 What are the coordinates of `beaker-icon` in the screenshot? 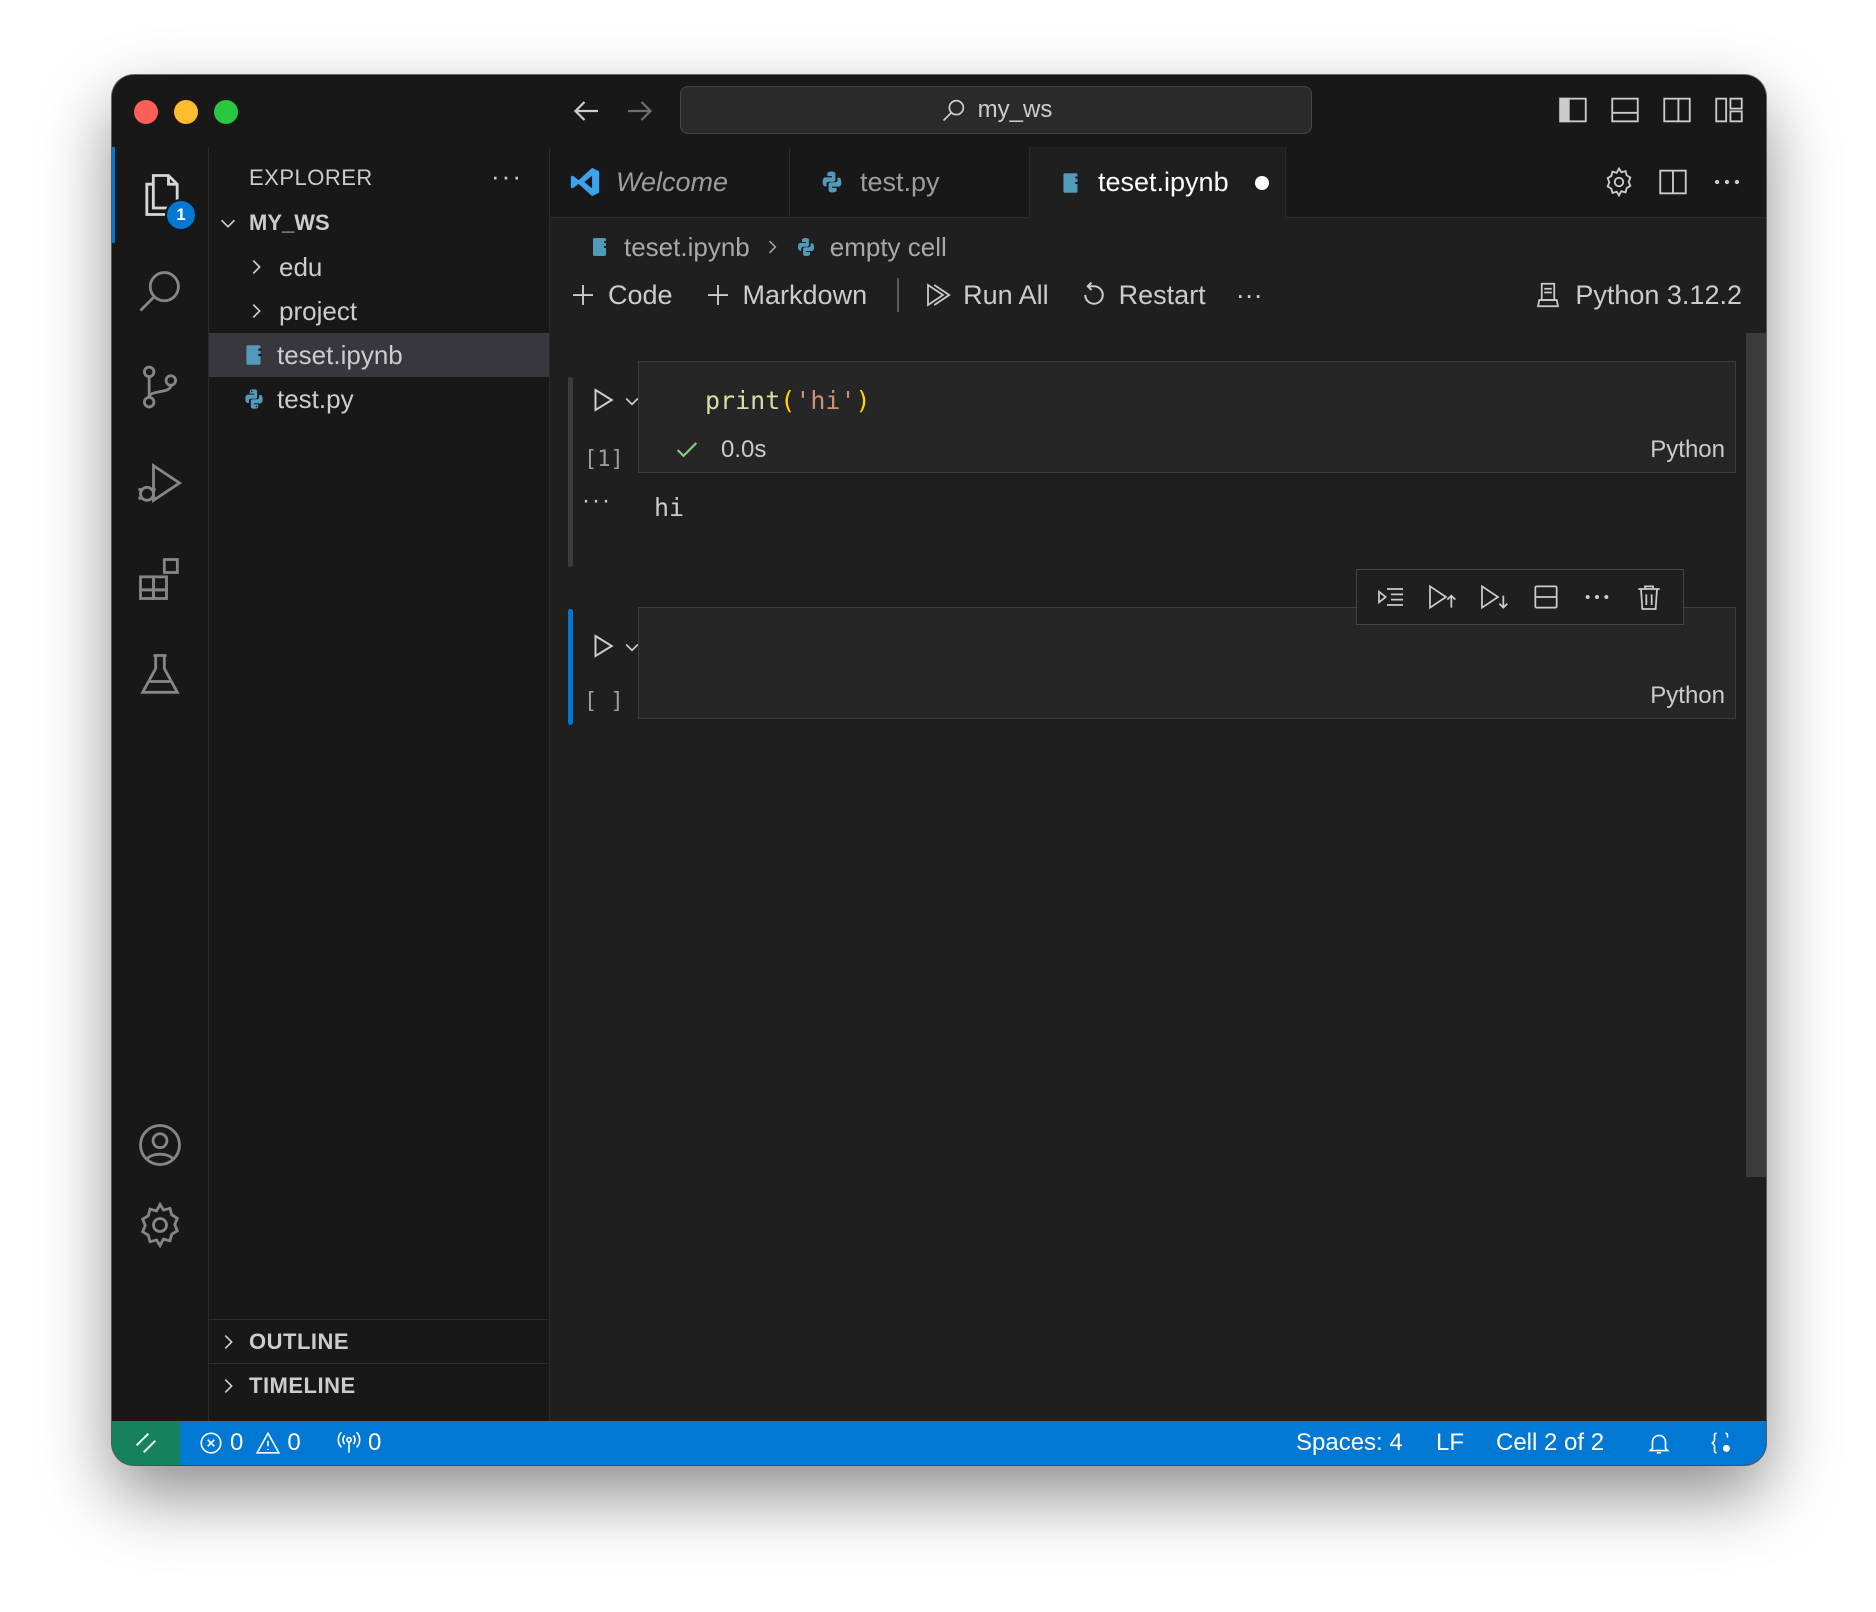 It's located at (160, 674).